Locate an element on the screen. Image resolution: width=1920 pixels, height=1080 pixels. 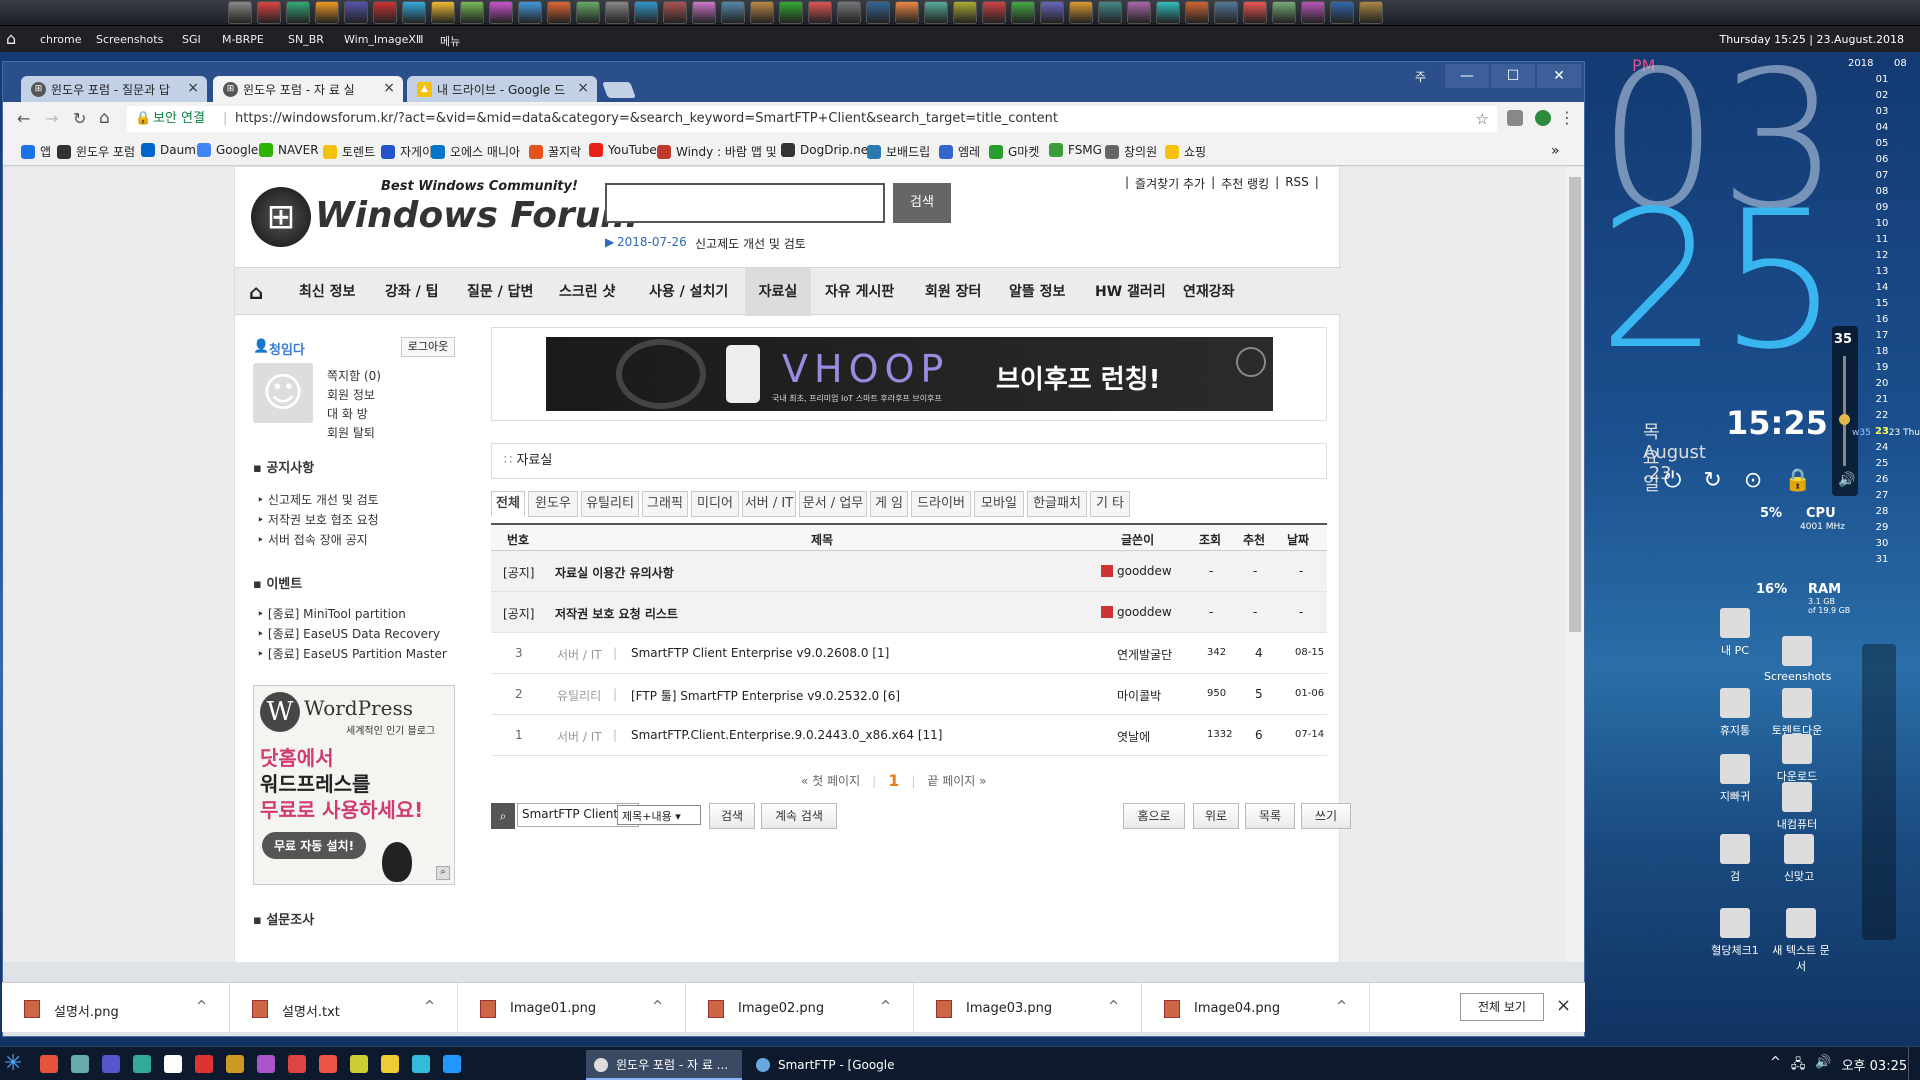
bookmarks-overflow-icon: » is located at coordinates (1555, 151).